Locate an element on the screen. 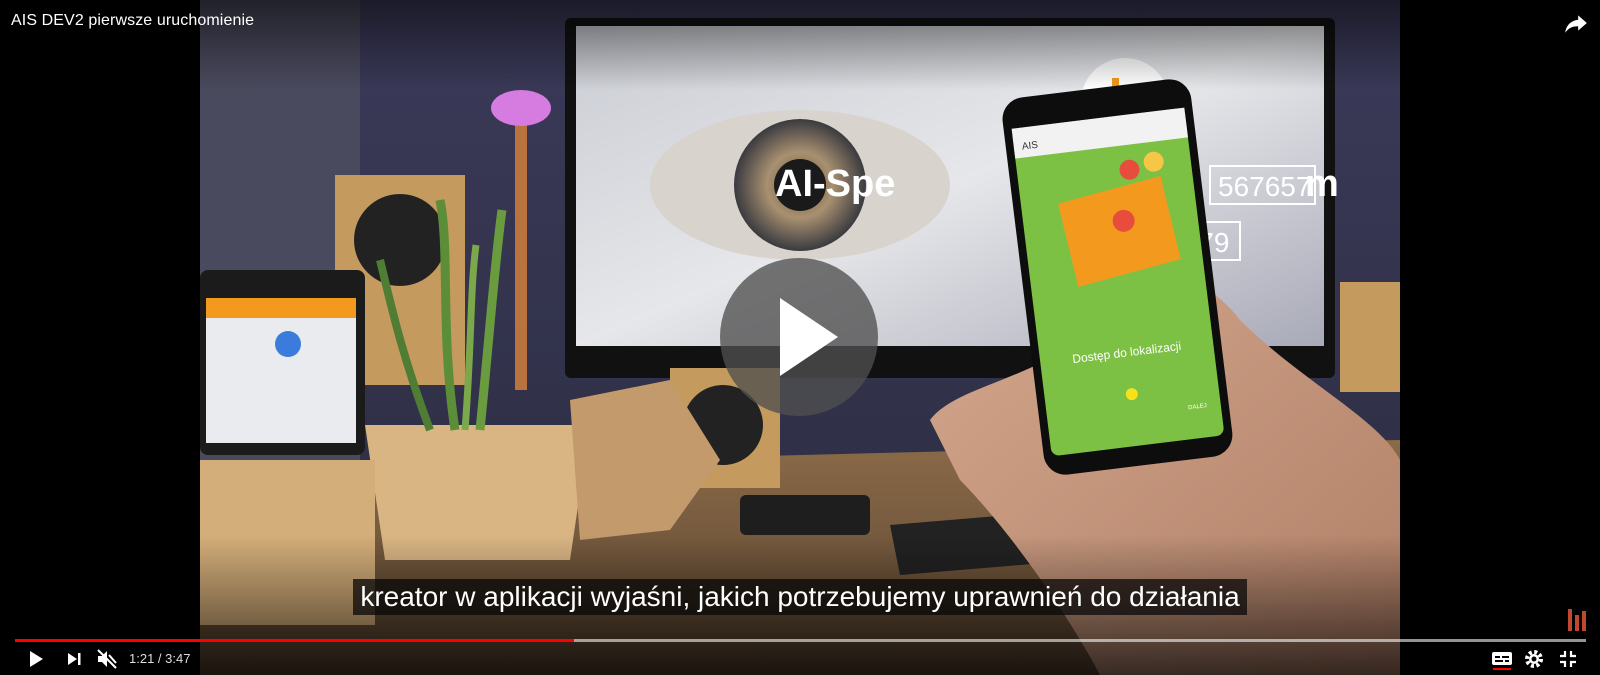 This screenshot has height=675, width=1600. next-button is located at coordinates (74, 659).